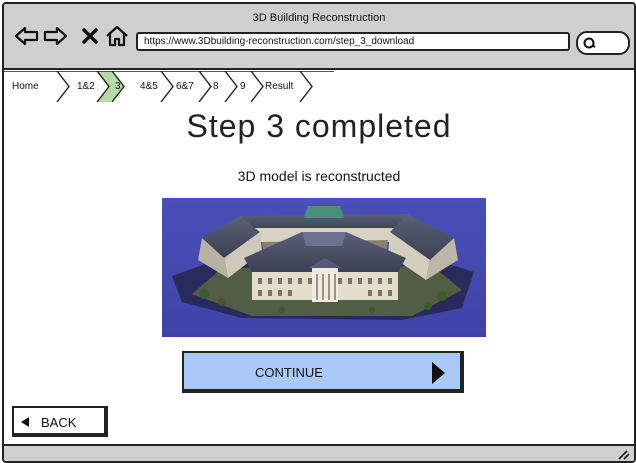  I want to click on back-button-label: BACK, so click(59, 422).